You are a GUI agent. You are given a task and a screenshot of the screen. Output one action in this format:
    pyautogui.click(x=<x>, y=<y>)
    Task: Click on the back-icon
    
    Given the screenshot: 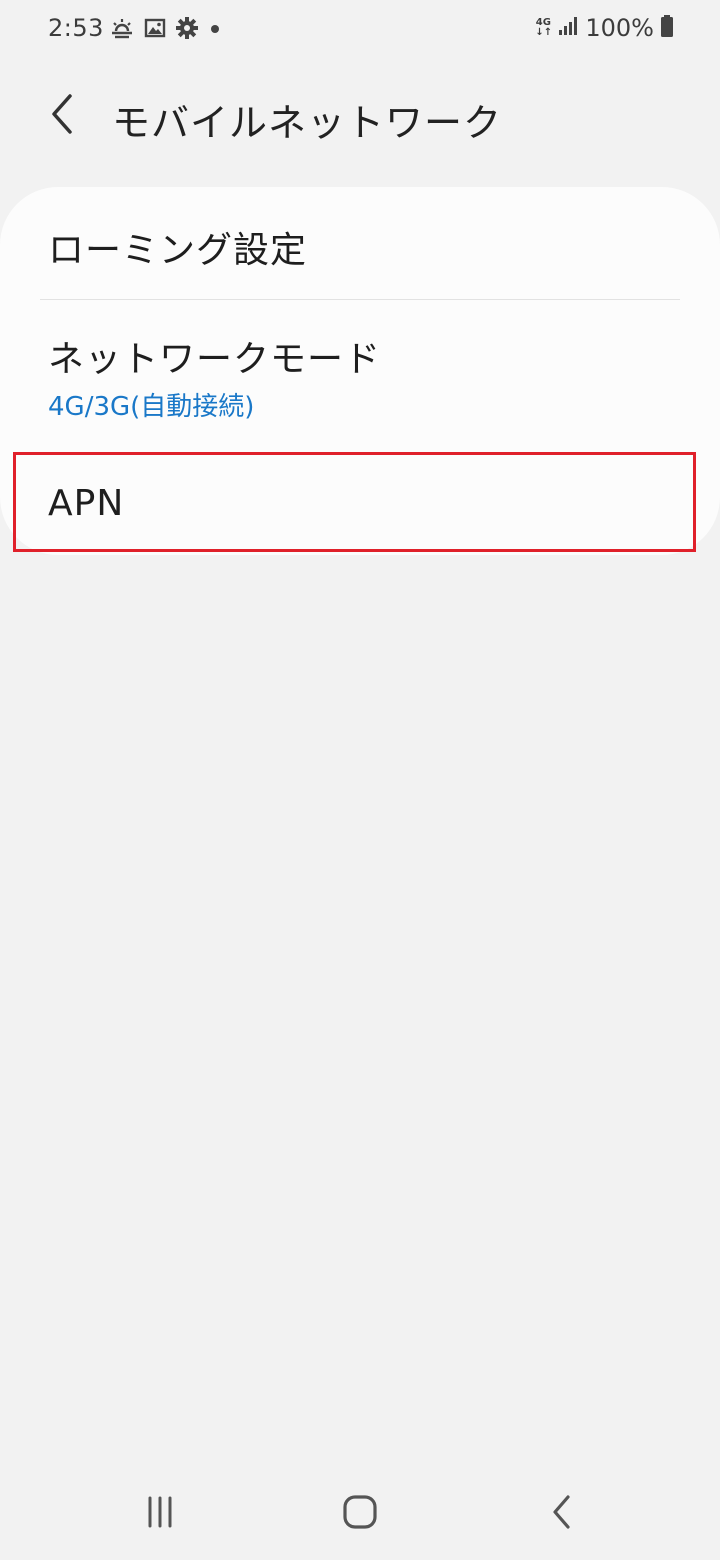 What is the action you would take?
    pyautogui.click(x=562, y=1514)
    